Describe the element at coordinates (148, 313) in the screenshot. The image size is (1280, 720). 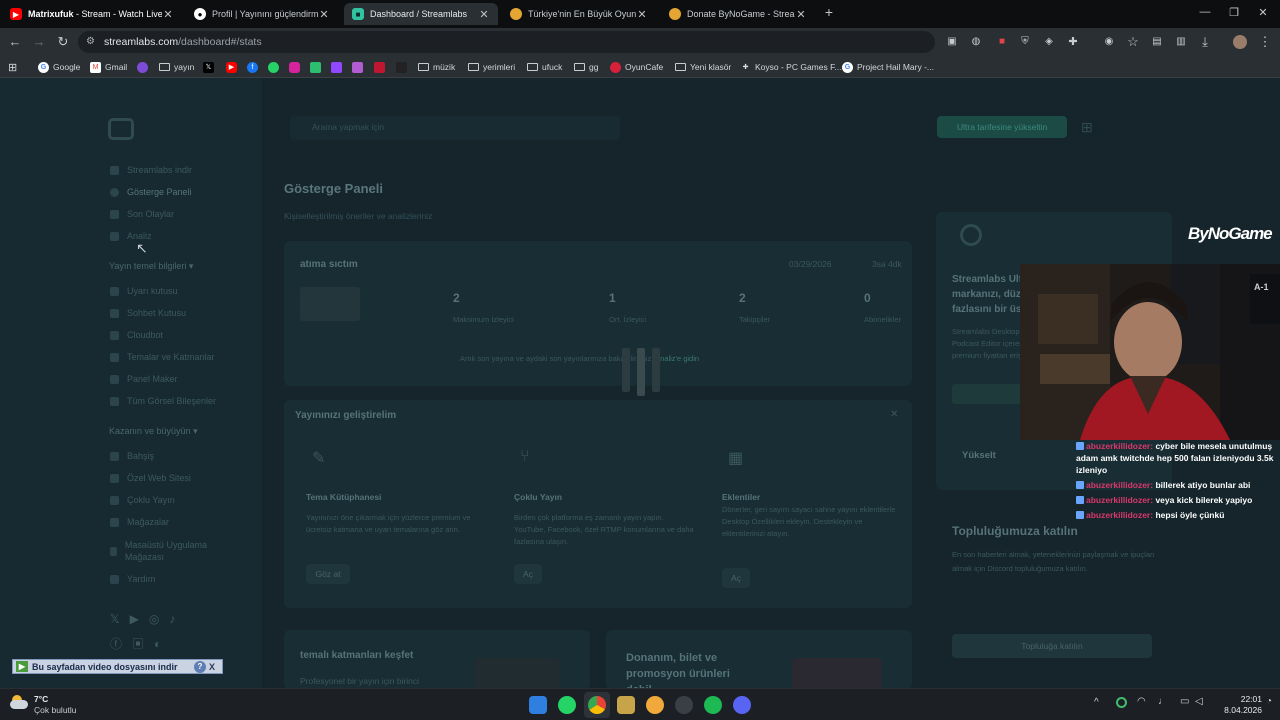
I see `nav-chat-box: Sohbet Kutusu` at that location.